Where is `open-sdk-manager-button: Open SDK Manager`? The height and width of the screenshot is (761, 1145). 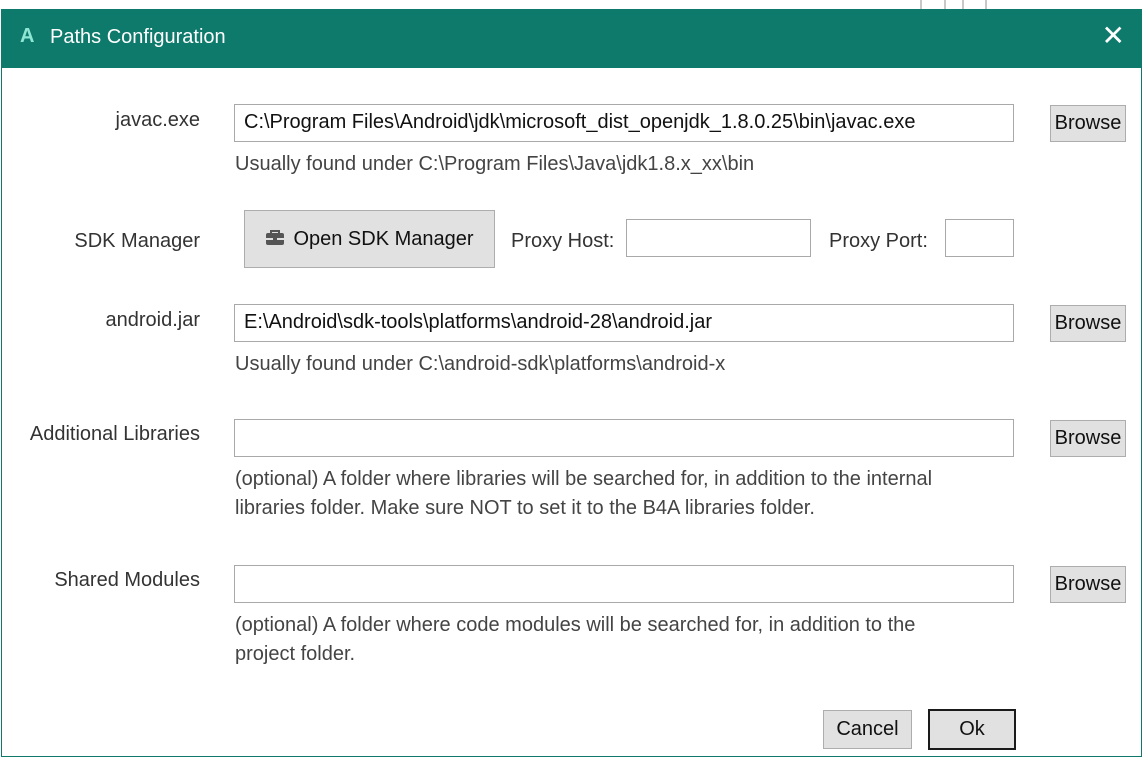 open-sdk-manager-button: Open SDK Manager is located at coordinates (369, 239).